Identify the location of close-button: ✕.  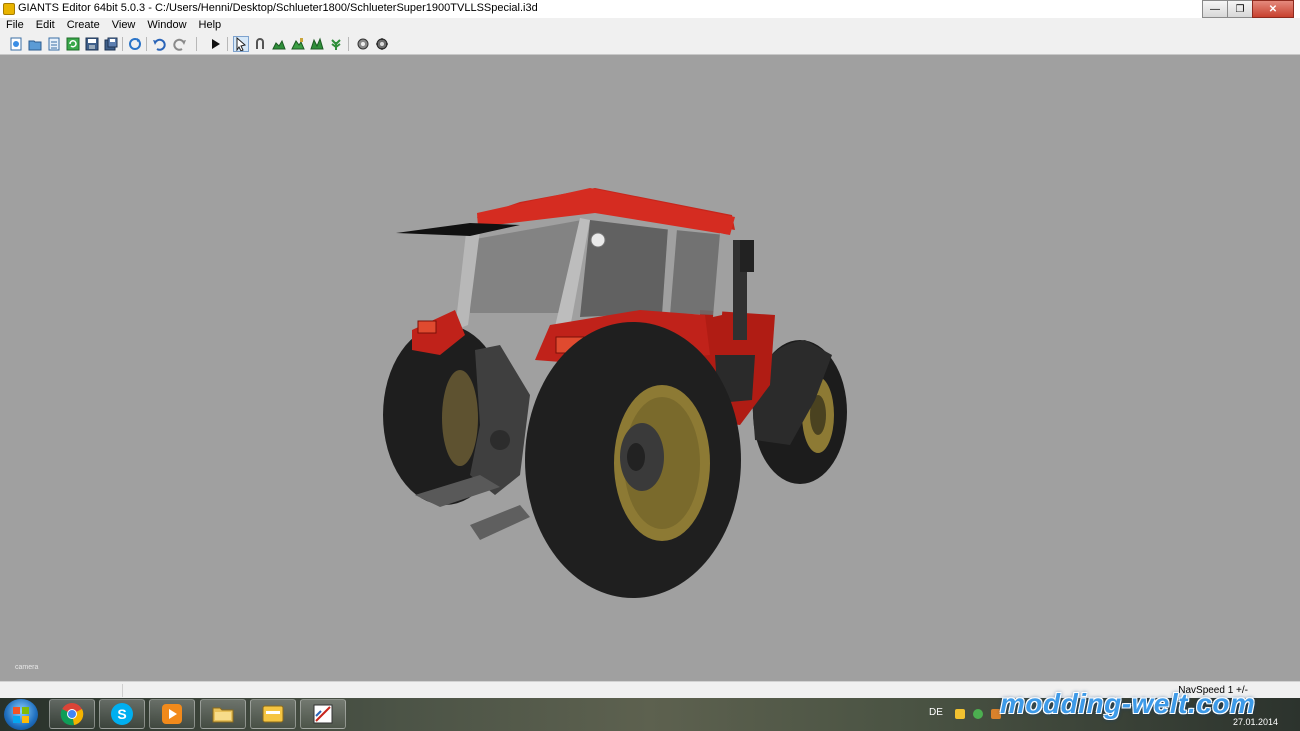
(1273, 9).